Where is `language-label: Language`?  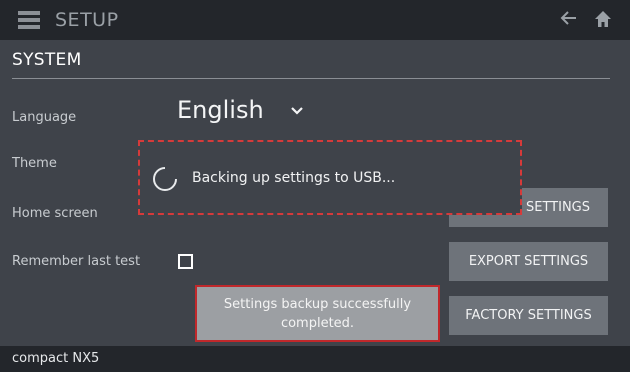
language-label: Language is located at coordinates (44, 117).